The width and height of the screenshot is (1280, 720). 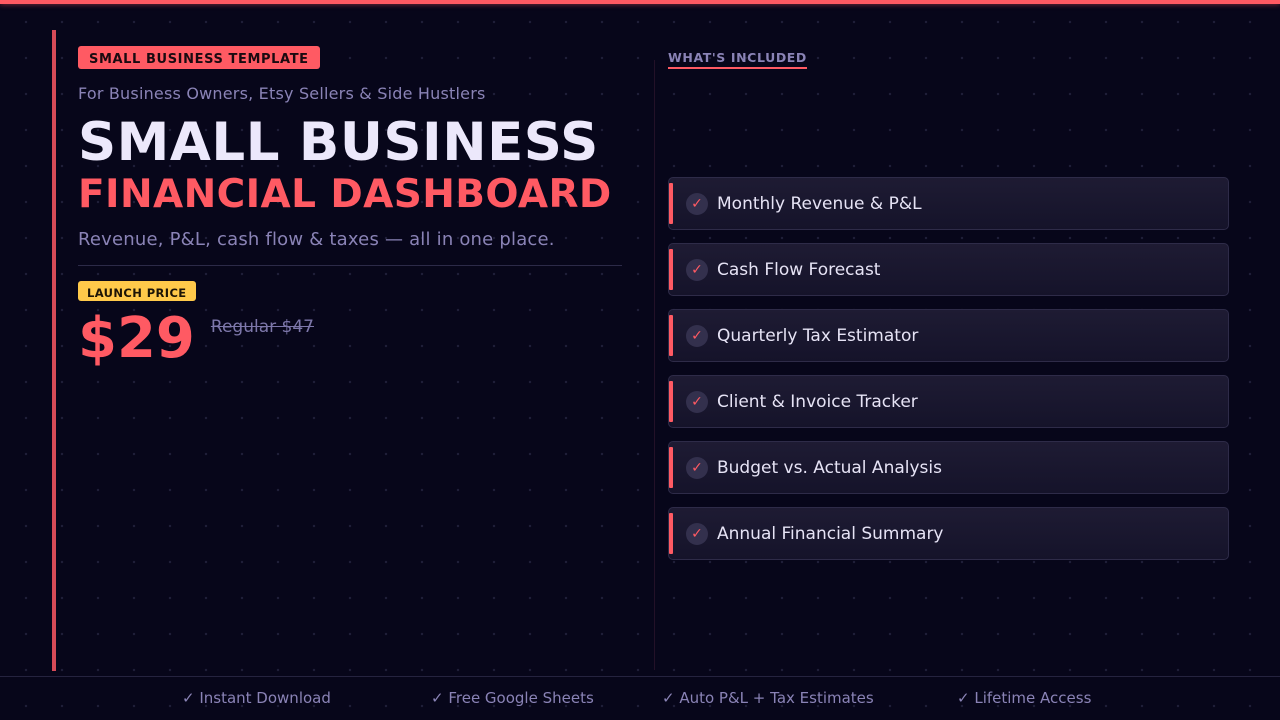 What do you see at coordinates (768, 698) in the screenshot?
I see `footer-item-auto-pl: ✓ Auto P&L + Tax Estimates` at bounding box center [768, 698].